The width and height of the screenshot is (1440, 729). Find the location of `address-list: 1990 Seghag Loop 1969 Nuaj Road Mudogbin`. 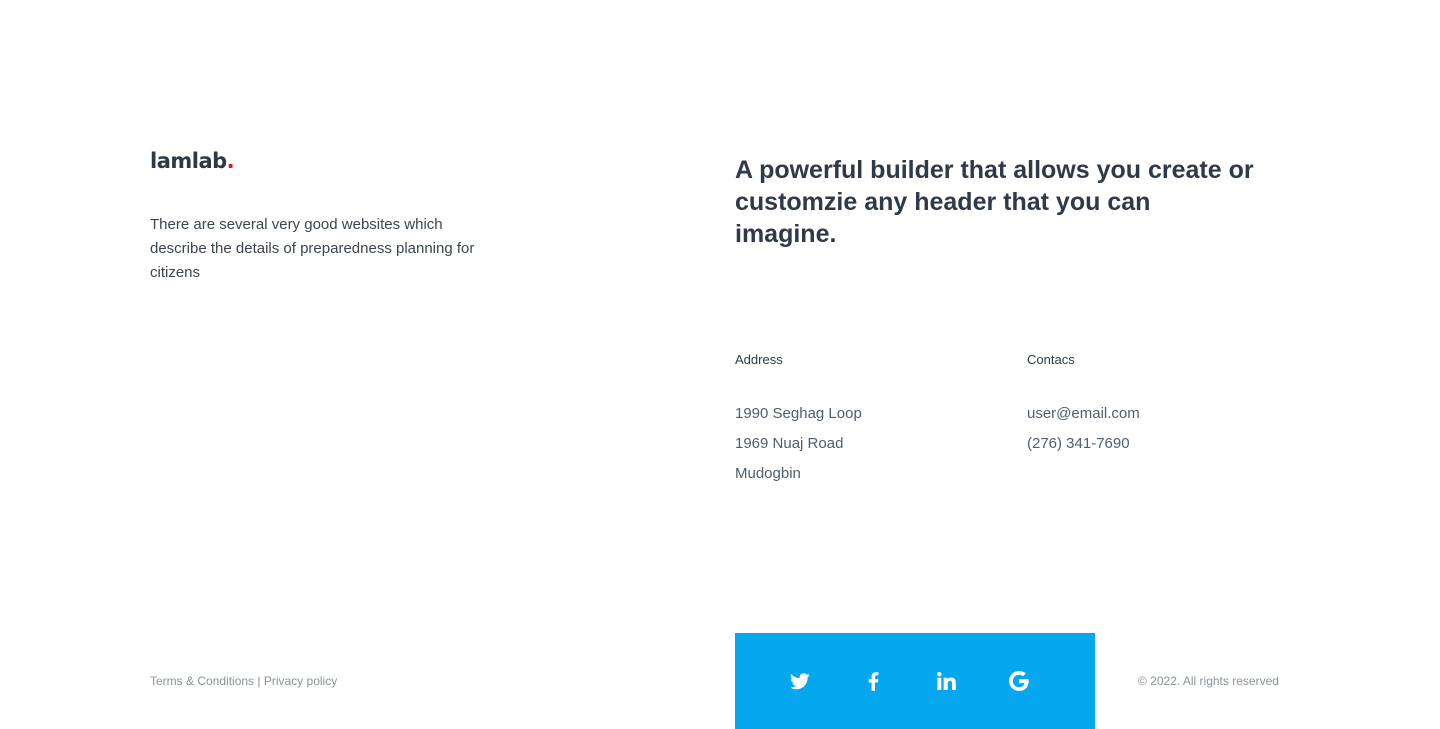

address-list: 1990 Seghag Loop 1969 Nuaj Road Mudogbin is located at coordinates (798, 444).